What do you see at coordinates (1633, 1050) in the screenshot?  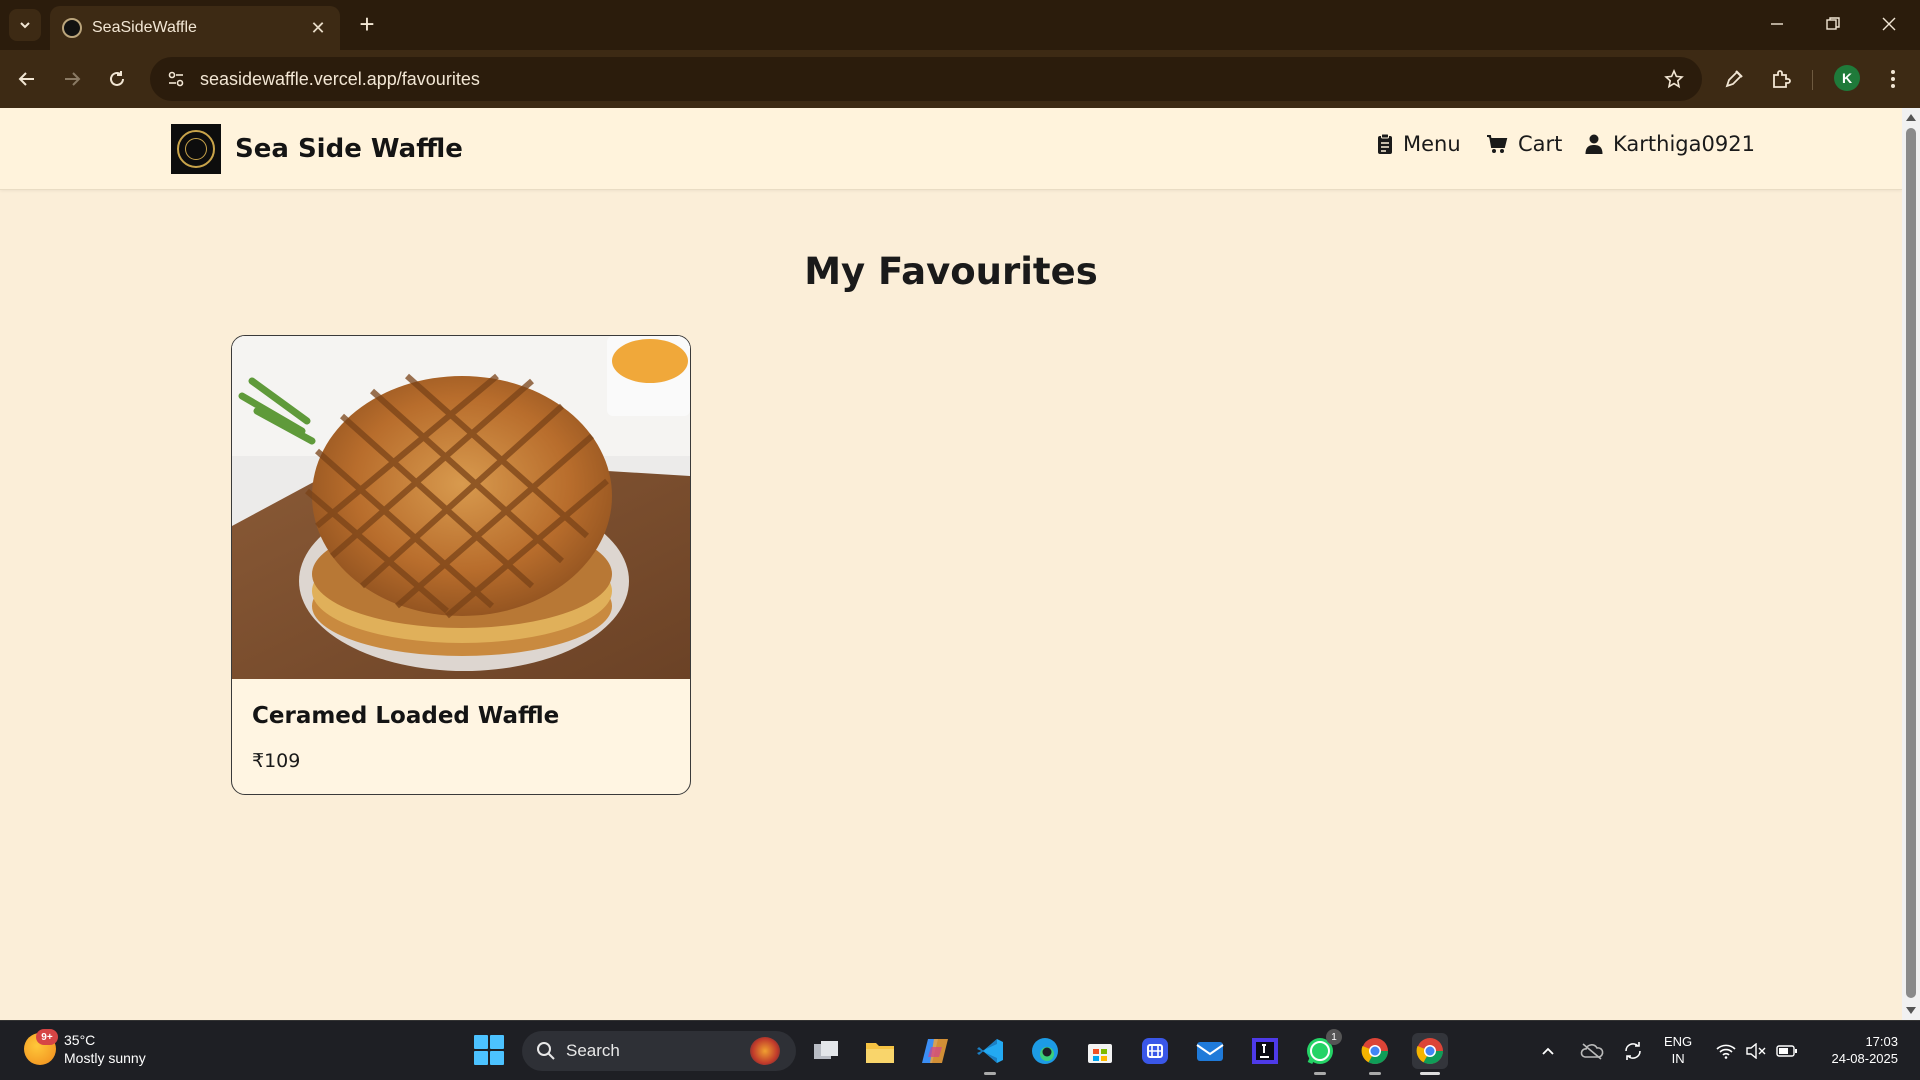 I see `sync-button` at bounding box center [1633, 1050].